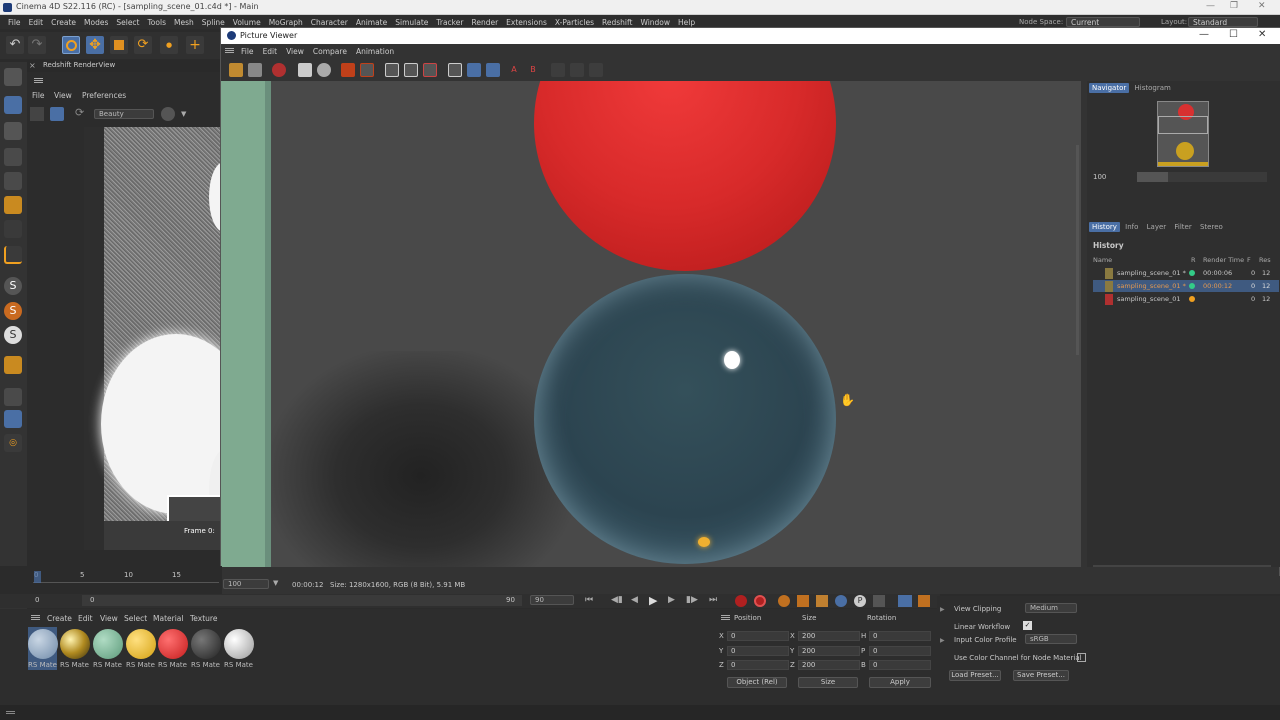 The height and width of the screenshot is (720, 1280). I want to click on prev-frame-icon: ◀, so click(634, 600).